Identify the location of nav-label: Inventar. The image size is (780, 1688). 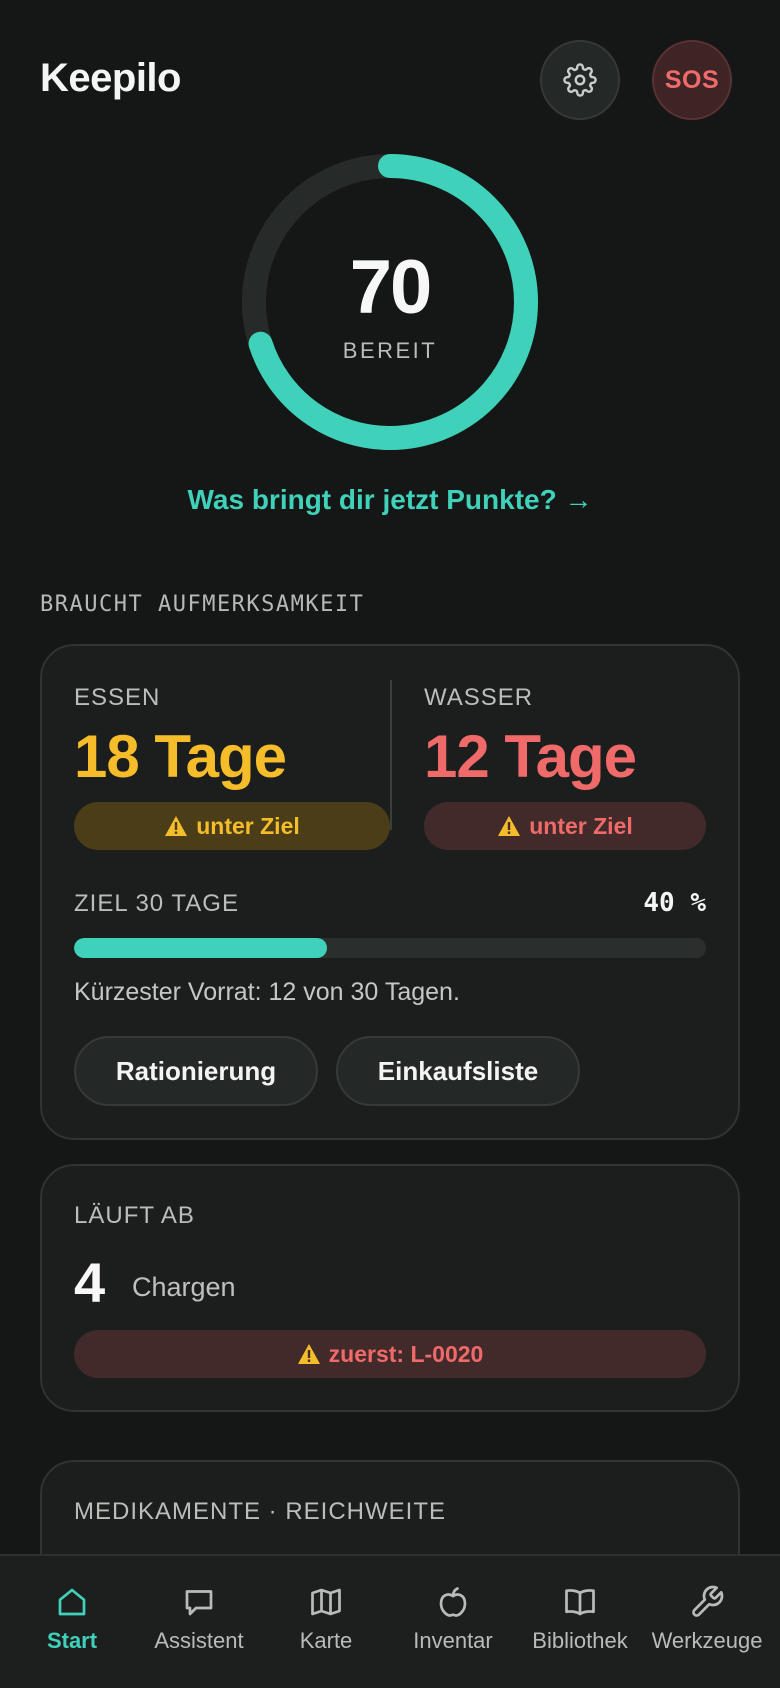
(453, 1640).